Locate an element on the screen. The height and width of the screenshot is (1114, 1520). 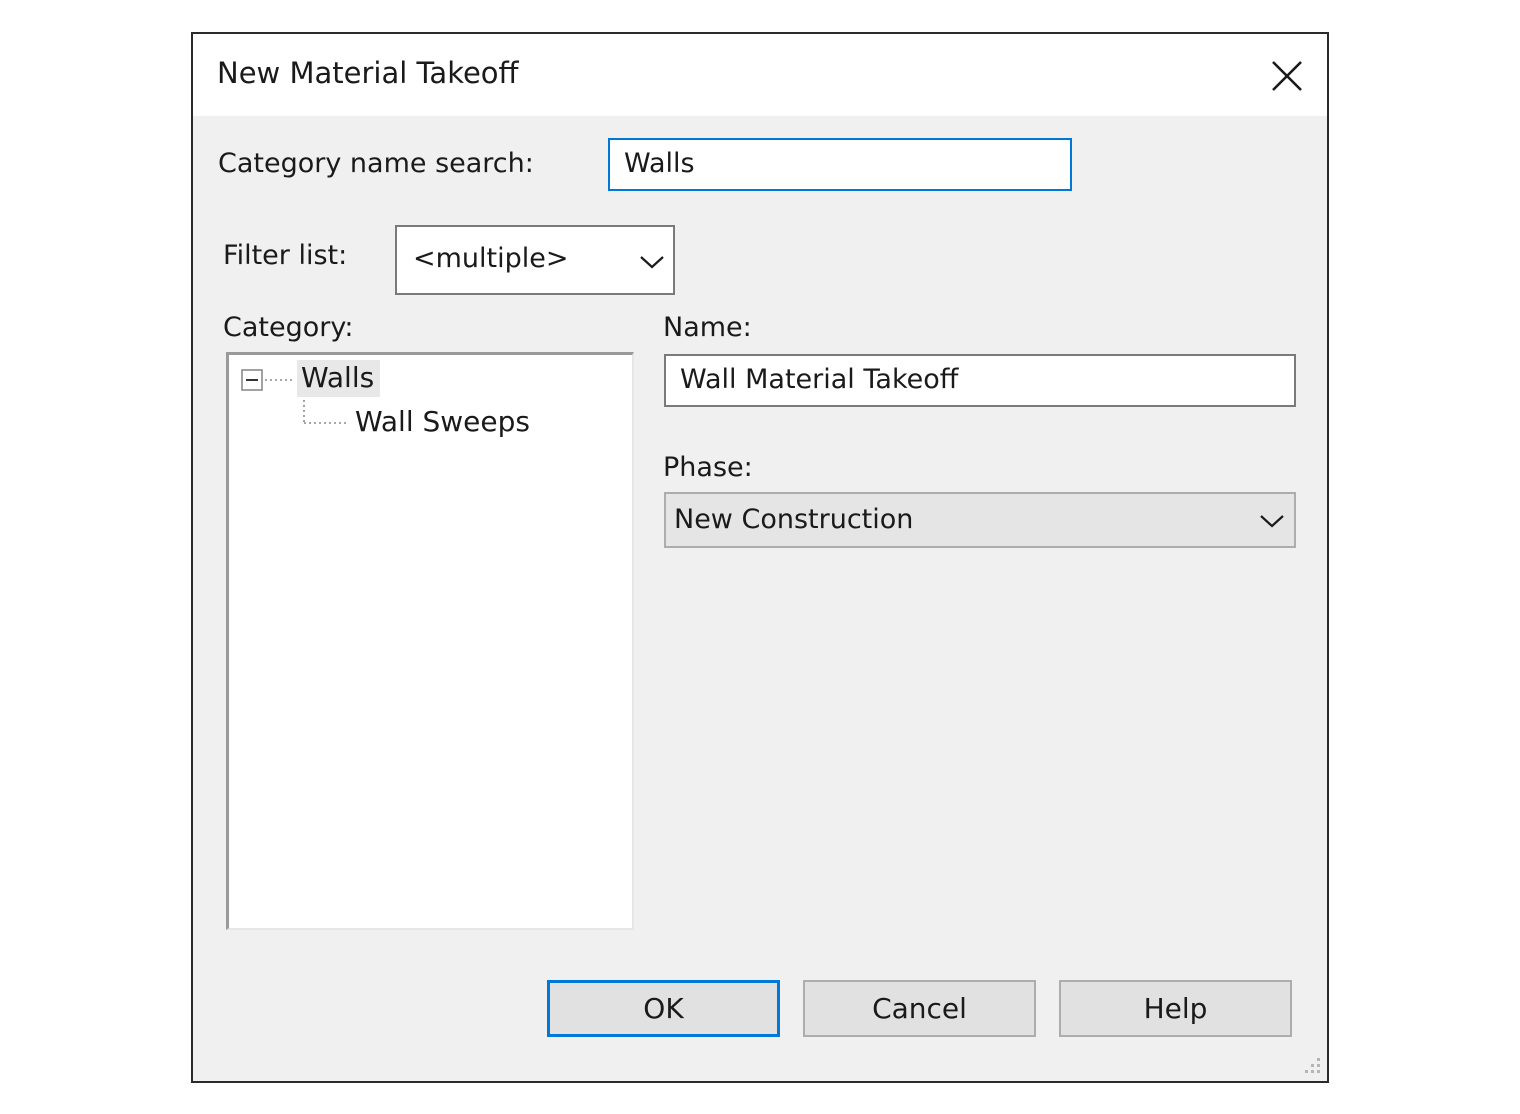
close-button is located at coordinates (1287, 76).